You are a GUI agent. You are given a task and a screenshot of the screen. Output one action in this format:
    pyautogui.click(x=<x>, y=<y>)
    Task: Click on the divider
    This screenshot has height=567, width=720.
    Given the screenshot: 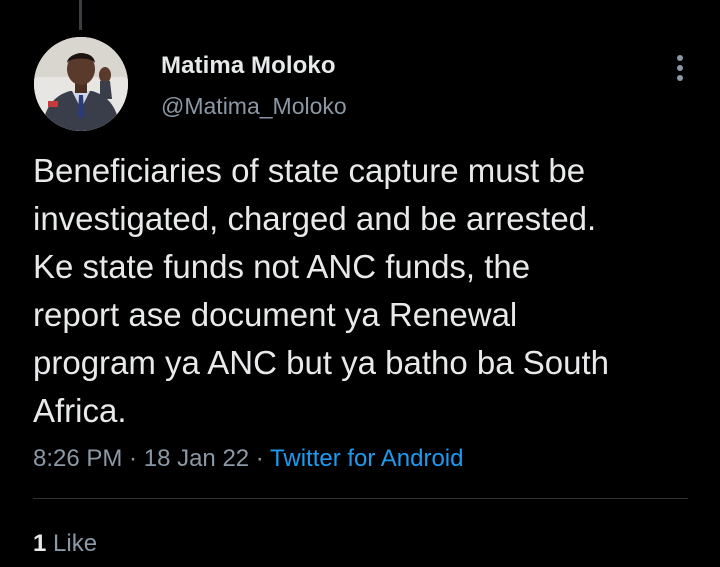 What is the action you would take?
    pyautogui.click(x=360, y=498)
    